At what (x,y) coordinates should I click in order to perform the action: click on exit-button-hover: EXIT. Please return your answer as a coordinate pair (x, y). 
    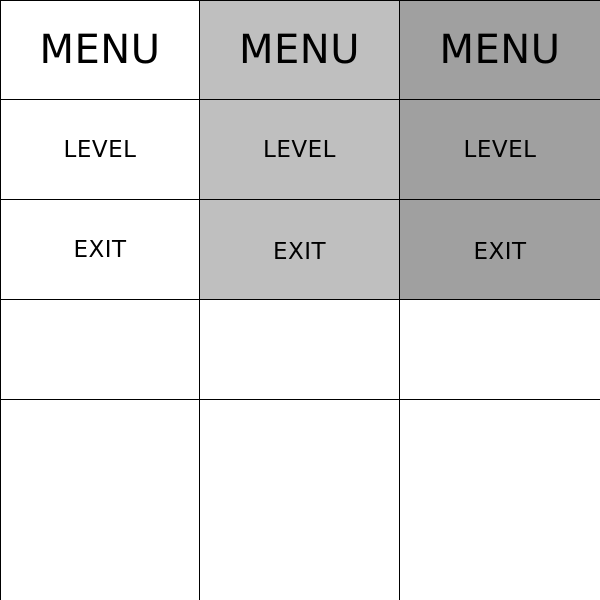
    Looking at the image, I should click on (300, 250).